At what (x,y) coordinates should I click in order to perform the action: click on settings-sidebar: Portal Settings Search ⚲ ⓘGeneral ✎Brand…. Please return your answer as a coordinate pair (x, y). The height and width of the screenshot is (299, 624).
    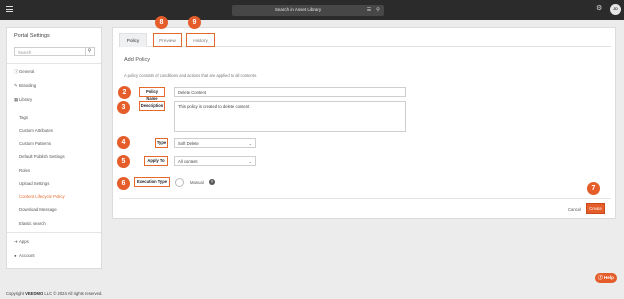
    Looking at the image, I should click on (54, 148).